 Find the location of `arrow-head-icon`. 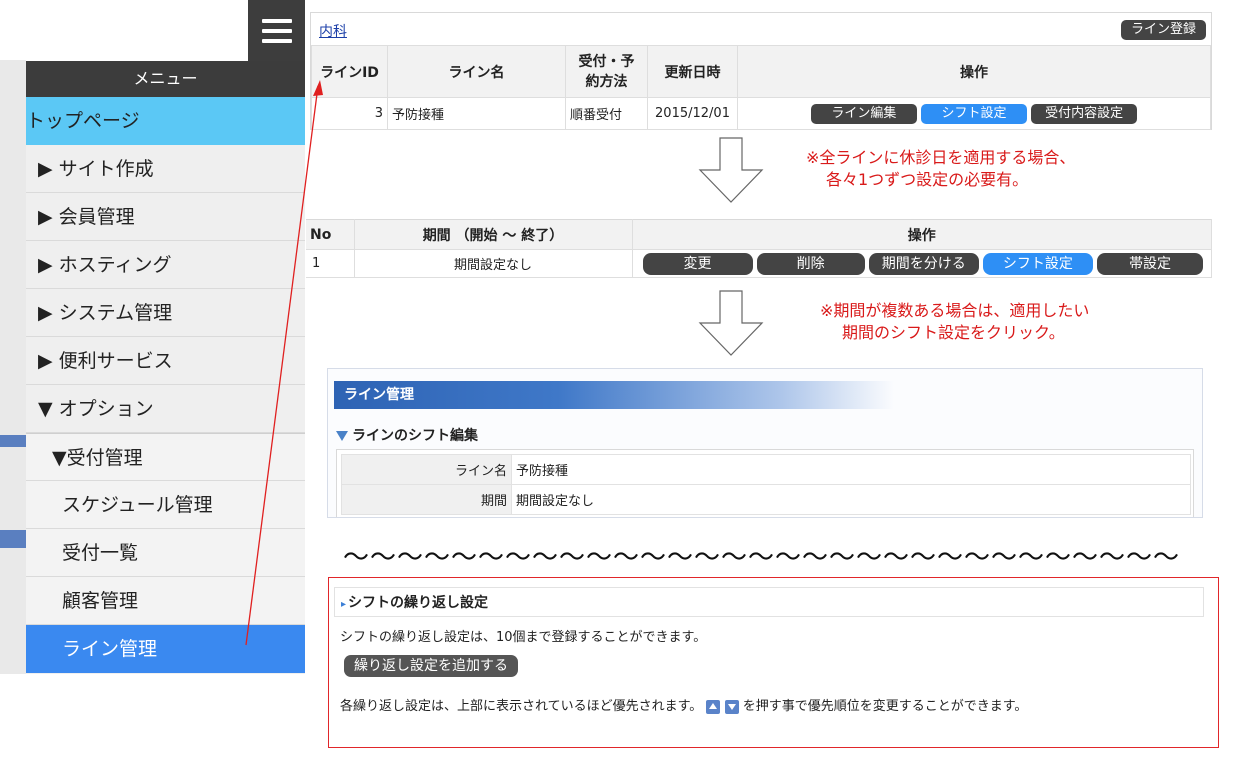

arrow-head-icon is located at coordinates (318, 88).